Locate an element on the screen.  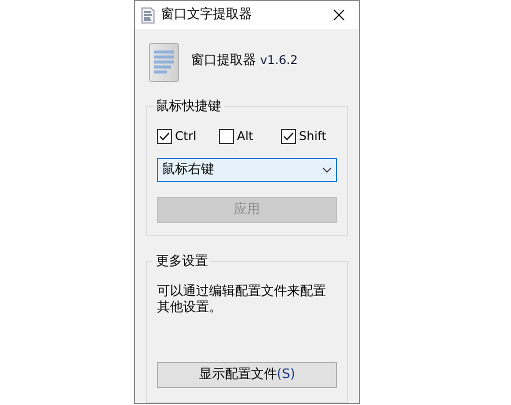
description-text: 可以通过编辑配置文件来配置其他设置。 is located at coordinates (242, 300).